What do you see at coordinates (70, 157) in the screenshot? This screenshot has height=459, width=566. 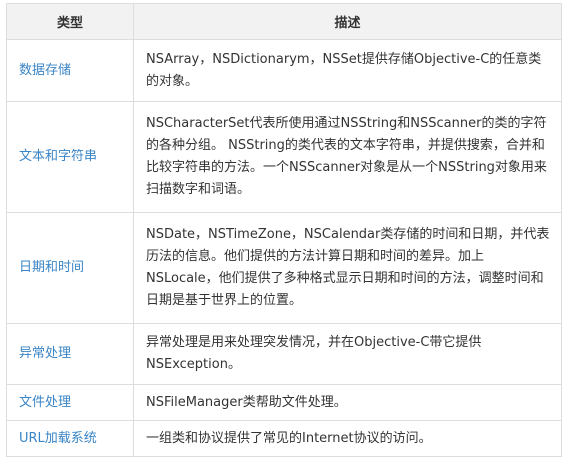 I see `type-link: 文本和字符串` at bounding box center [70, 157].